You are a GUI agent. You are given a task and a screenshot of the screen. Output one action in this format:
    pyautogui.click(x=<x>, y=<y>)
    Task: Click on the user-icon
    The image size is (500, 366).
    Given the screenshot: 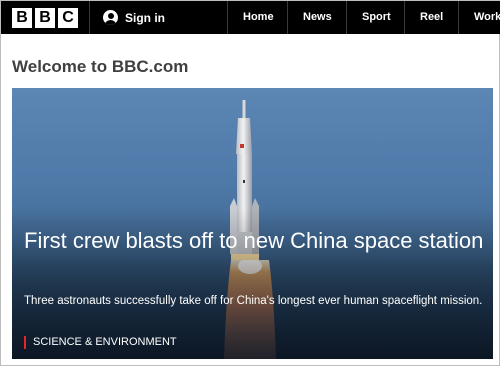 What is the action you would take?
    pyautogui.click(x=110, y=17)
    